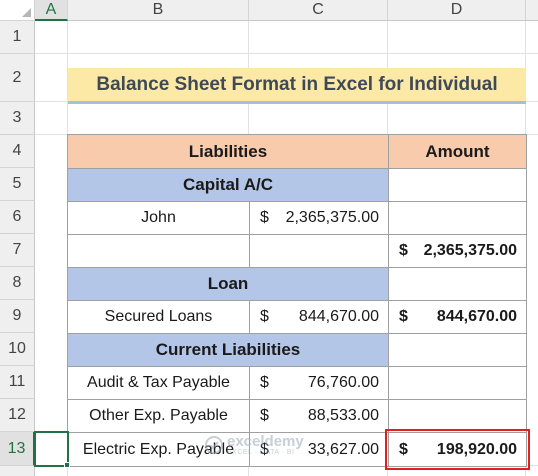  Describe the element at coordinates (158, 416) in the screenshot. I see `other-exp-label-cell: Other Exp. Payable` at that location.